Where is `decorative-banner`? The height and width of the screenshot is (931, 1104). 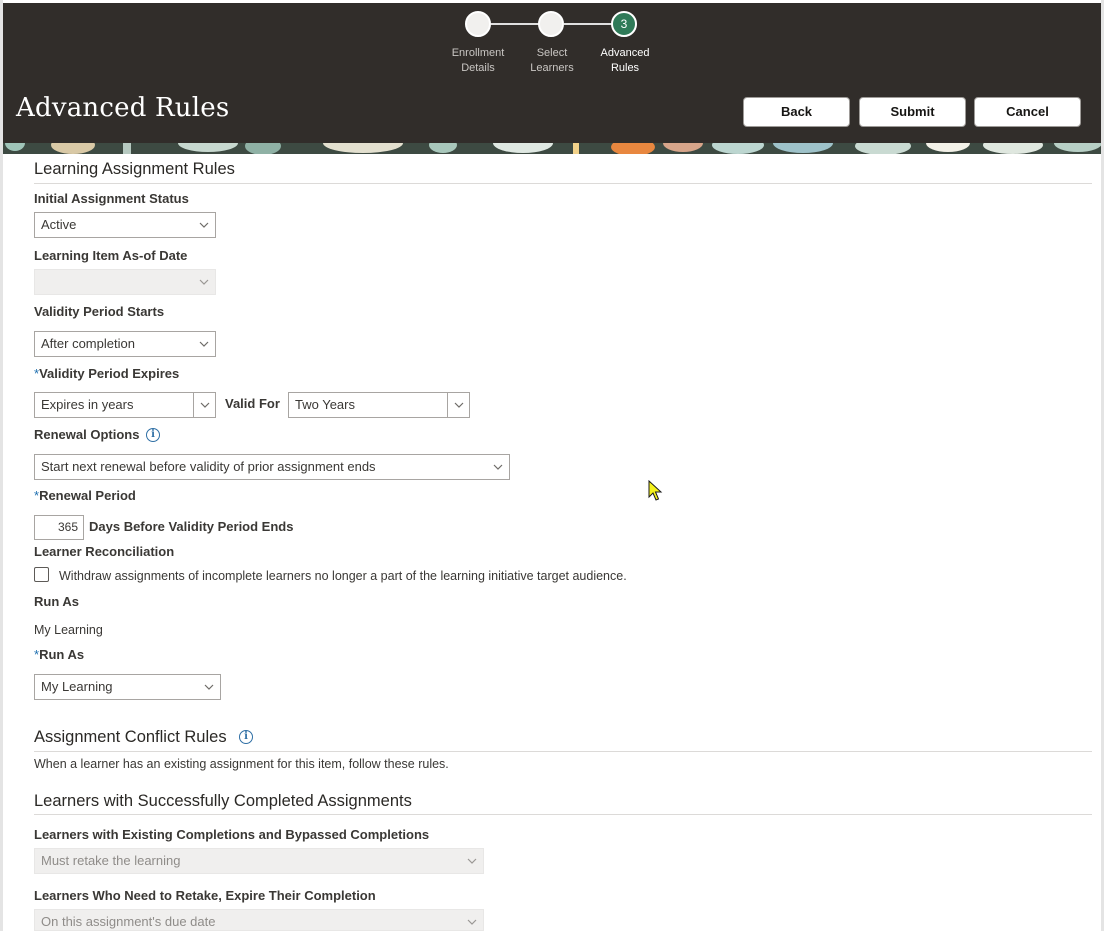
decorative-banner is located at coordinates (552, 148).